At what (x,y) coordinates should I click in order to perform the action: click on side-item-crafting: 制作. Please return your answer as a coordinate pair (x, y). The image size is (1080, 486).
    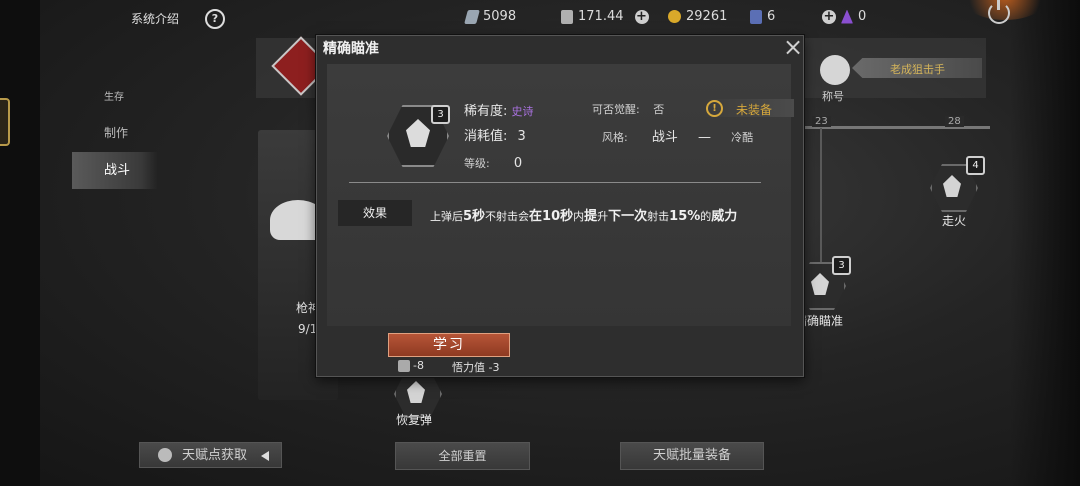
    Looking at the image, I should click on (115, 133).